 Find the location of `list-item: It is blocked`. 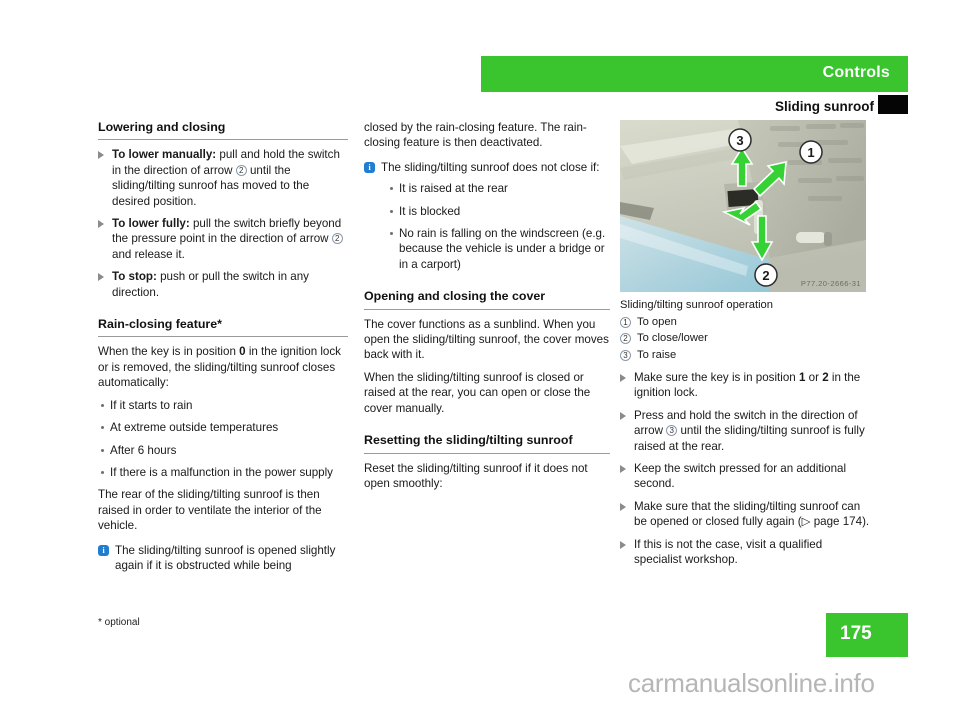

list-item: It is blocked is located at coordinates (498, 211).